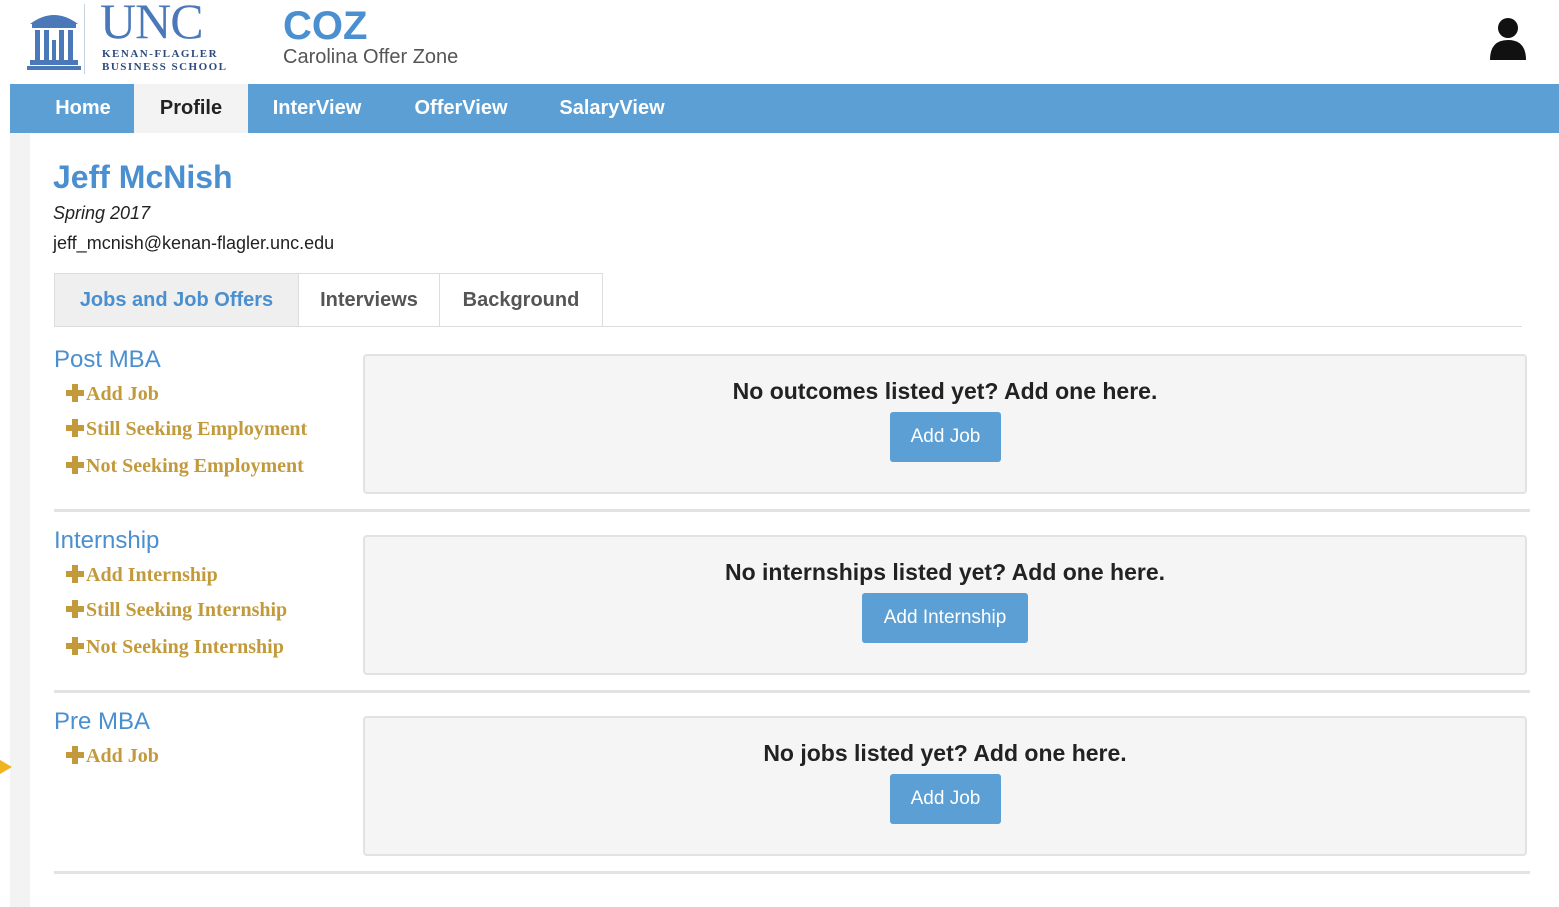  Describe the element at coordinates (194, 243) in the screenshot. I see `student-email: jeff_mcnish@kenan-flagler.unc.edu` at that location.